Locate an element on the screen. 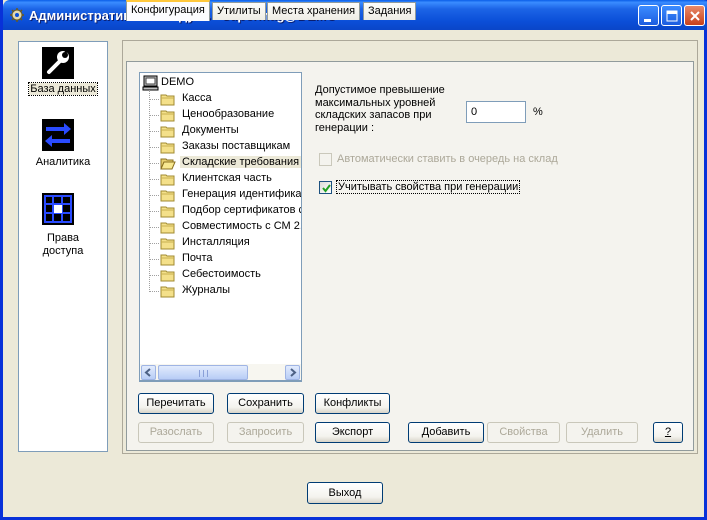  excess-limit-input is located at coordinates (496, 112).